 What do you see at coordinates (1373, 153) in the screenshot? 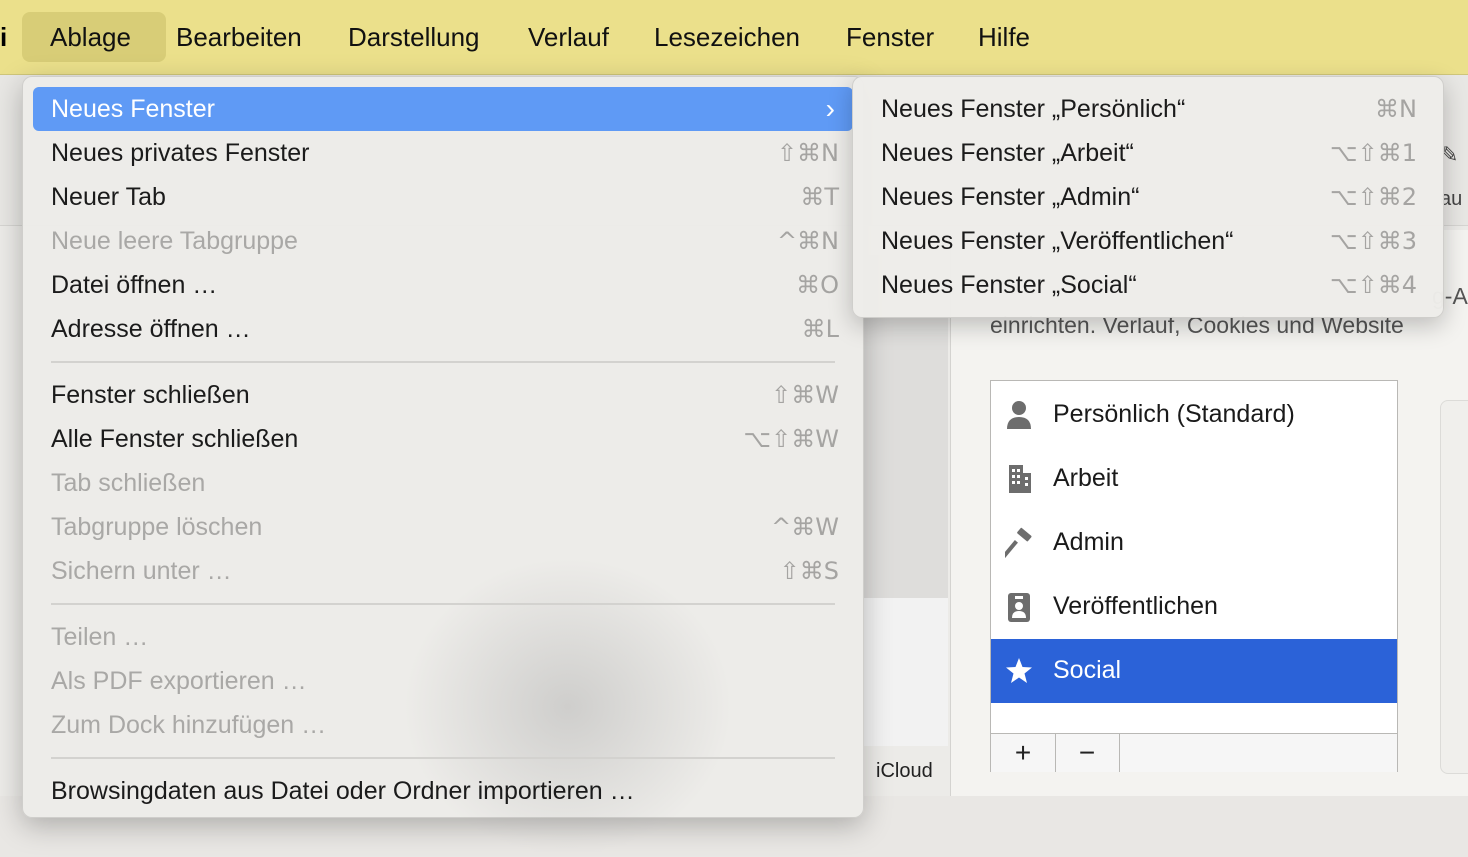
I see `submenu-item-shortcut: ⌥⇧⌘1` at bounding box center [1373, 153].